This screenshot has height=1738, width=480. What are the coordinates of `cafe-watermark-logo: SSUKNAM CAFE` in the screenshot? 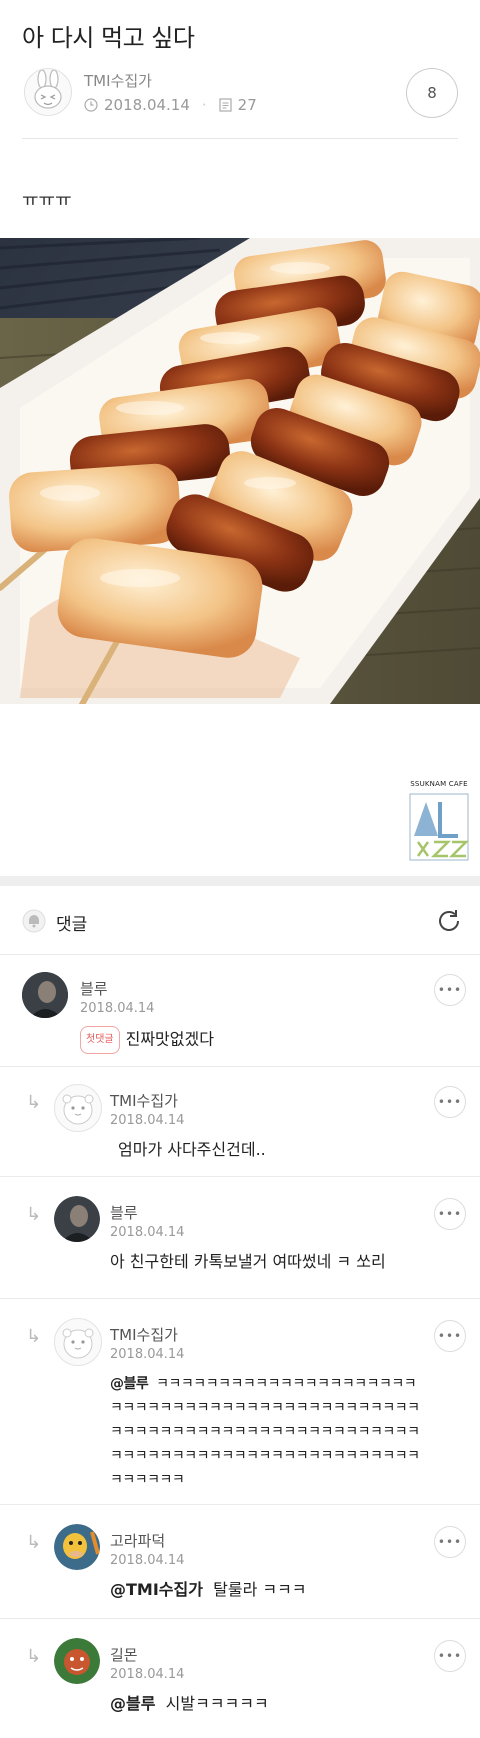 It's located at (439, 824).